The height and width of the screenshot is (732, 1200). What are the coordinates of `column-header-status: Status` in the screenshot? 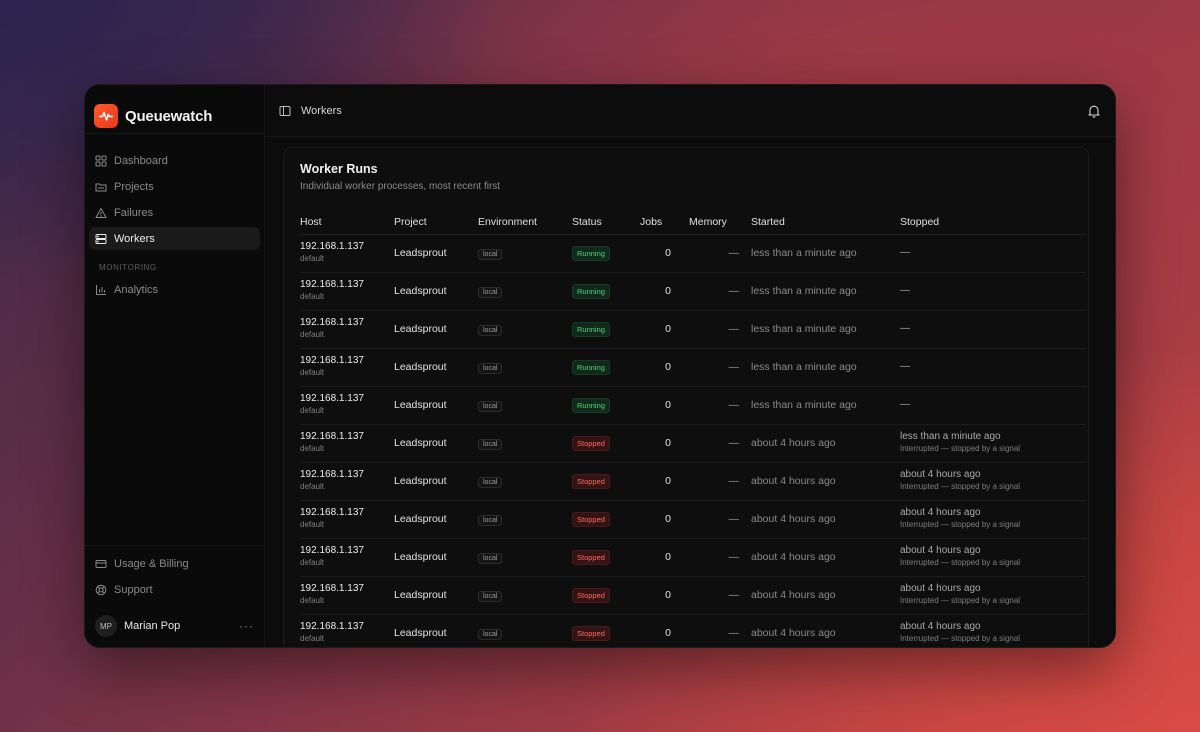 It's located at (606, 222).